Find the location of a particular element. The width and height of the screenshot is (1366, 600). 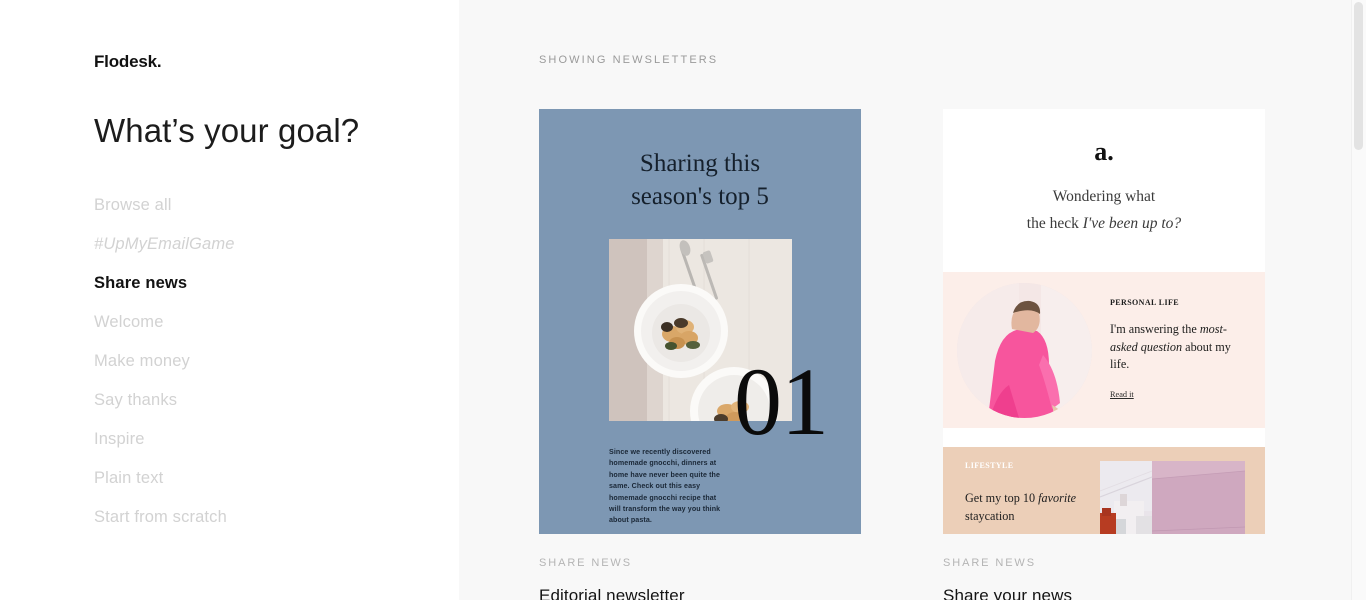

page-title: What’s your goal? is located at coordinates (227, 130).